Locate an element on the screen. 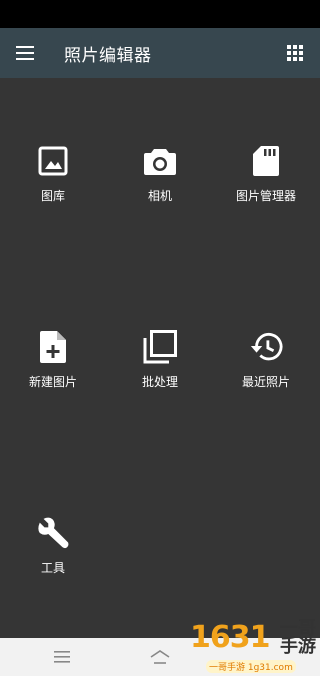  status-bar is located at coordinates (160, 14).